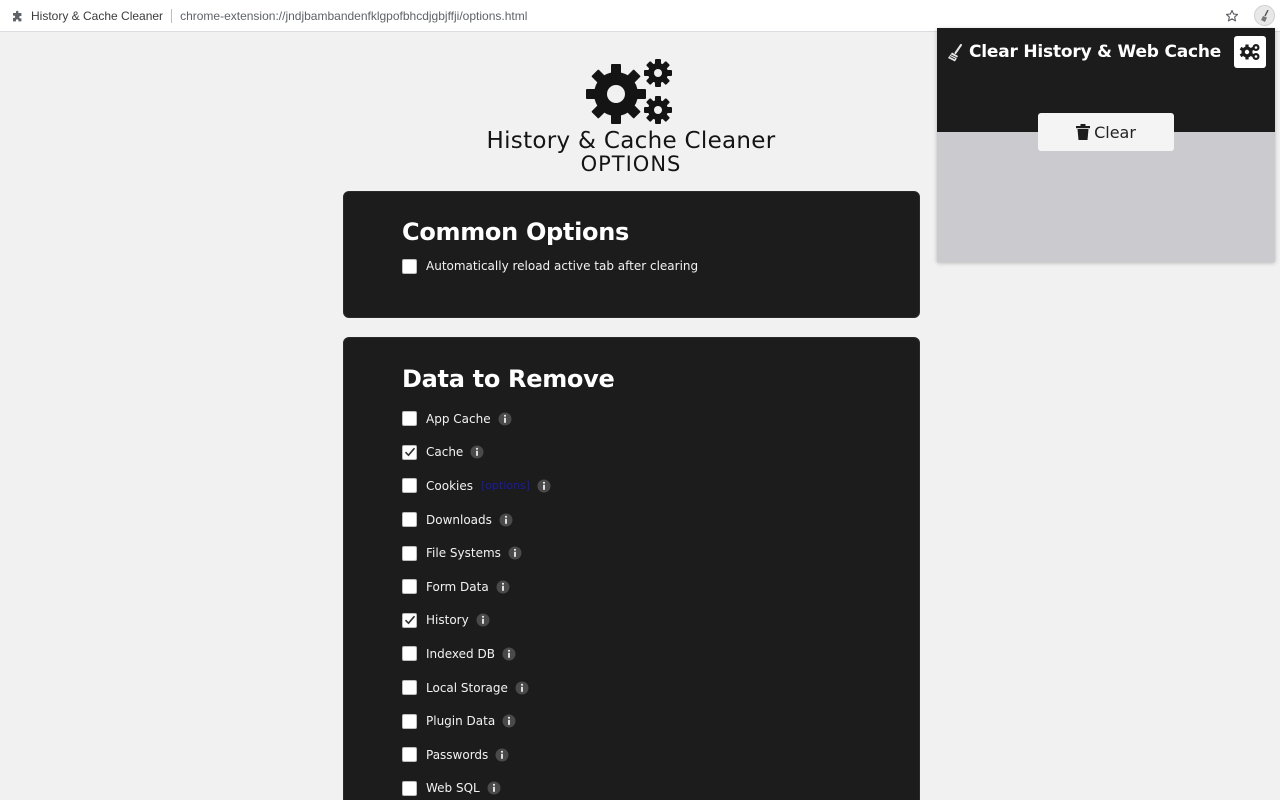 This screenshot has width=1280, height=800. I want to click on option-label-app-cache: App Cache, so click(458, 419).